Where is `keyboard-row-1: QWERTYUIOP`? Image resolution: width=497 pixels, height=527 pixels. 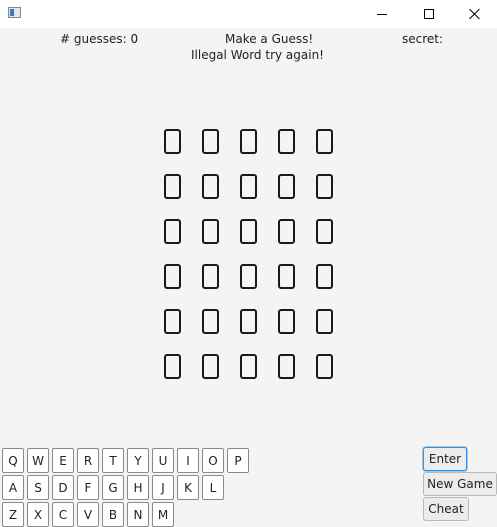 keyboard-row-1: QWERTYUIOP is located at coordinates (127, 460).